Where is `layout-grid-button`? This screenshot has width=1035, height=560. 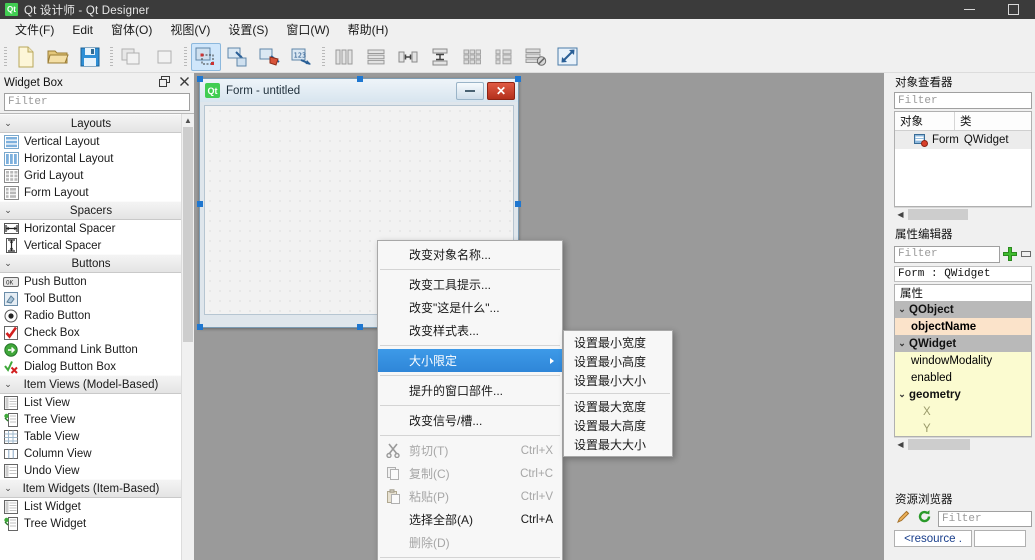 layout-grid-button is located at coordinates (472, 57).